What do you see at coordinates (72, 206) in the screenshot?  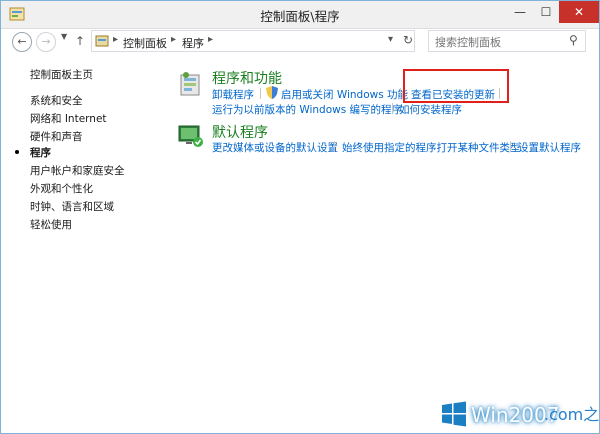 I see `sidebar-item-clock-region: 时钟、语言和区域` at bounding box center [72, 206].